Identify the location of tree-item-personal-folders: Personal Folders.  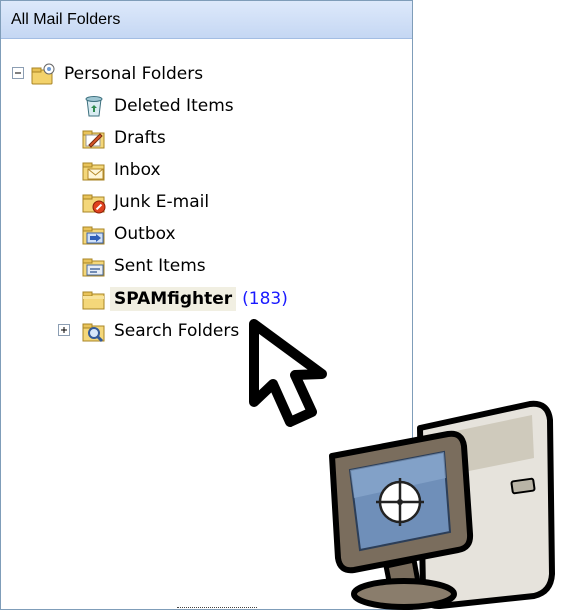
(117, 74).